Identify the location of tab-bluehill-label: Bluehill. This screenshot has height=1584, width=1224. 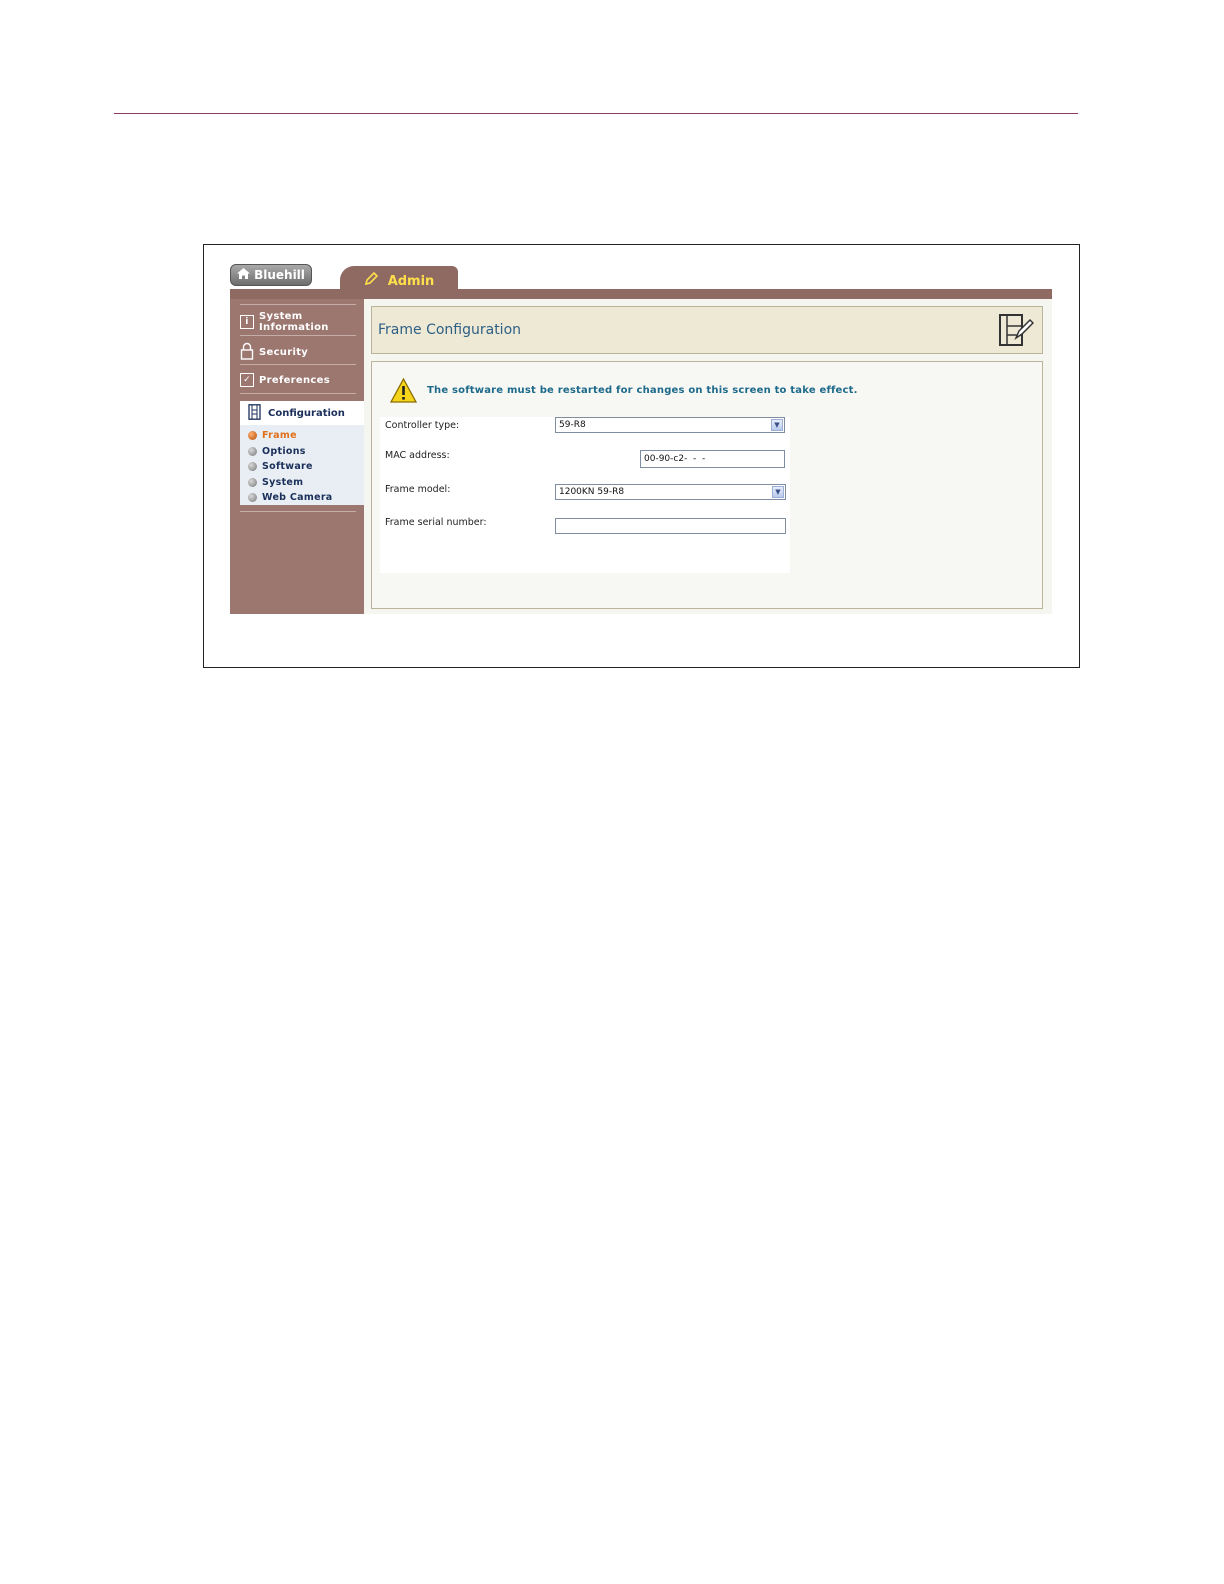
(279, 275).